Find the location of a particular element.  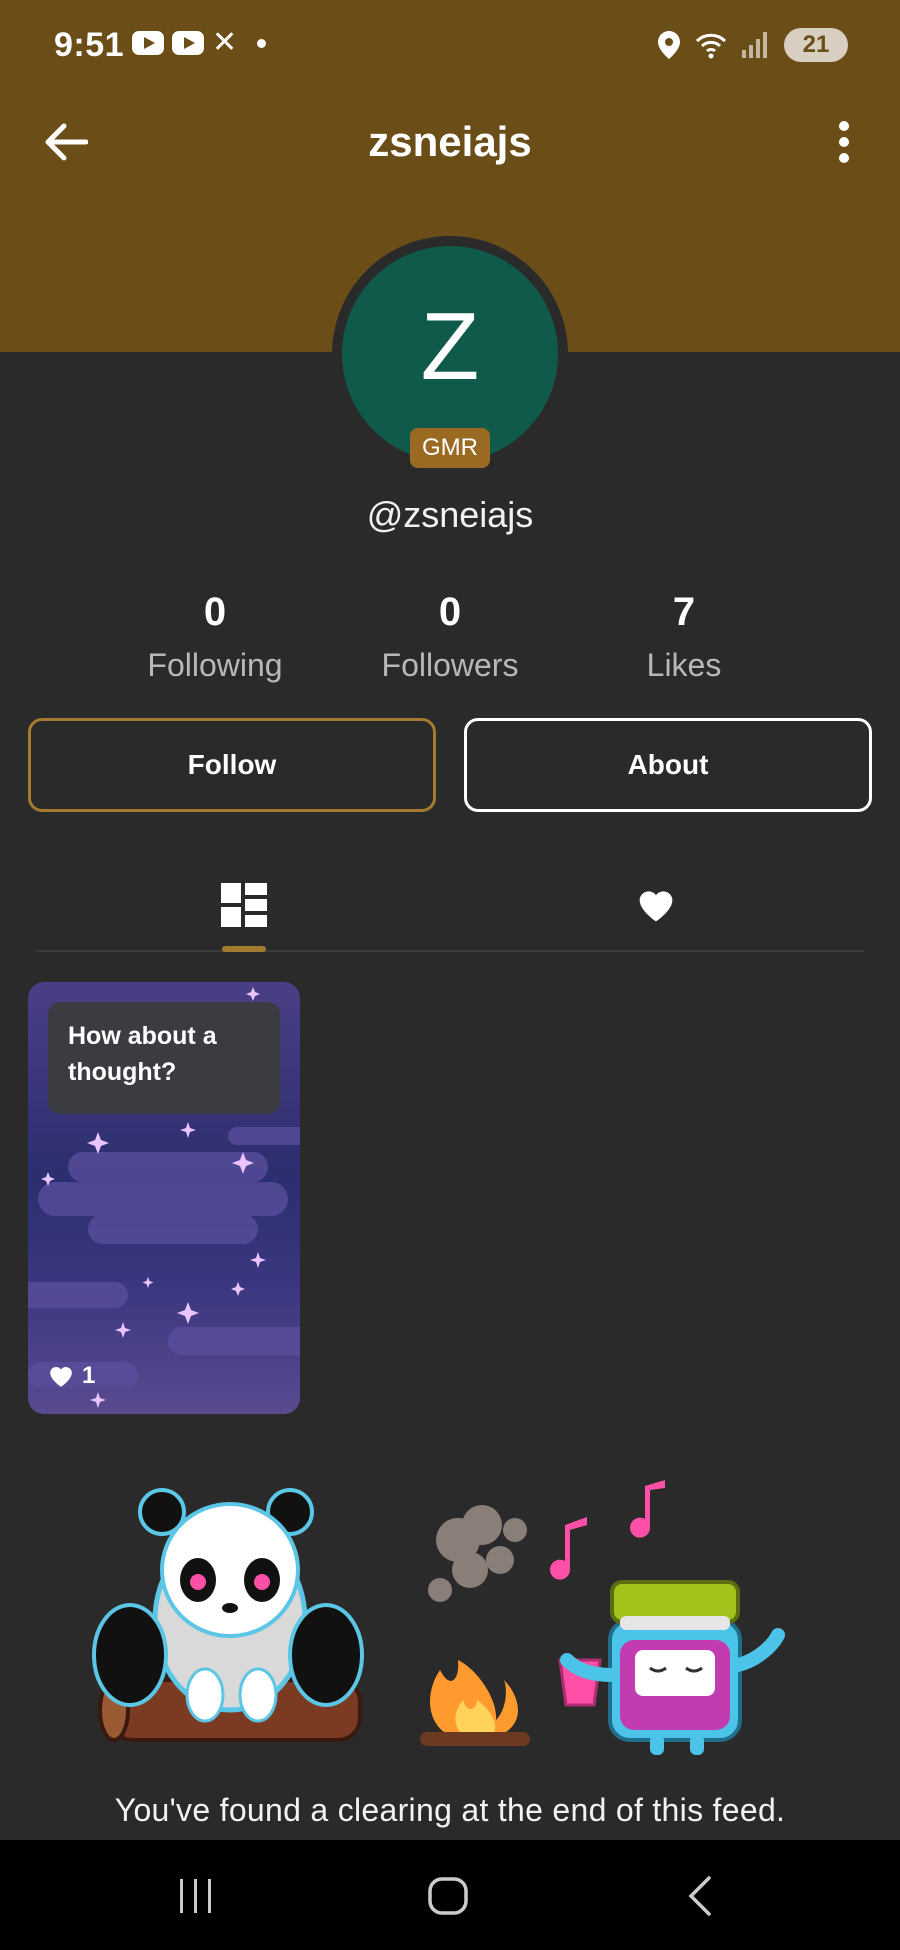

stat-label: Followers is located at coordinates (450, 665).